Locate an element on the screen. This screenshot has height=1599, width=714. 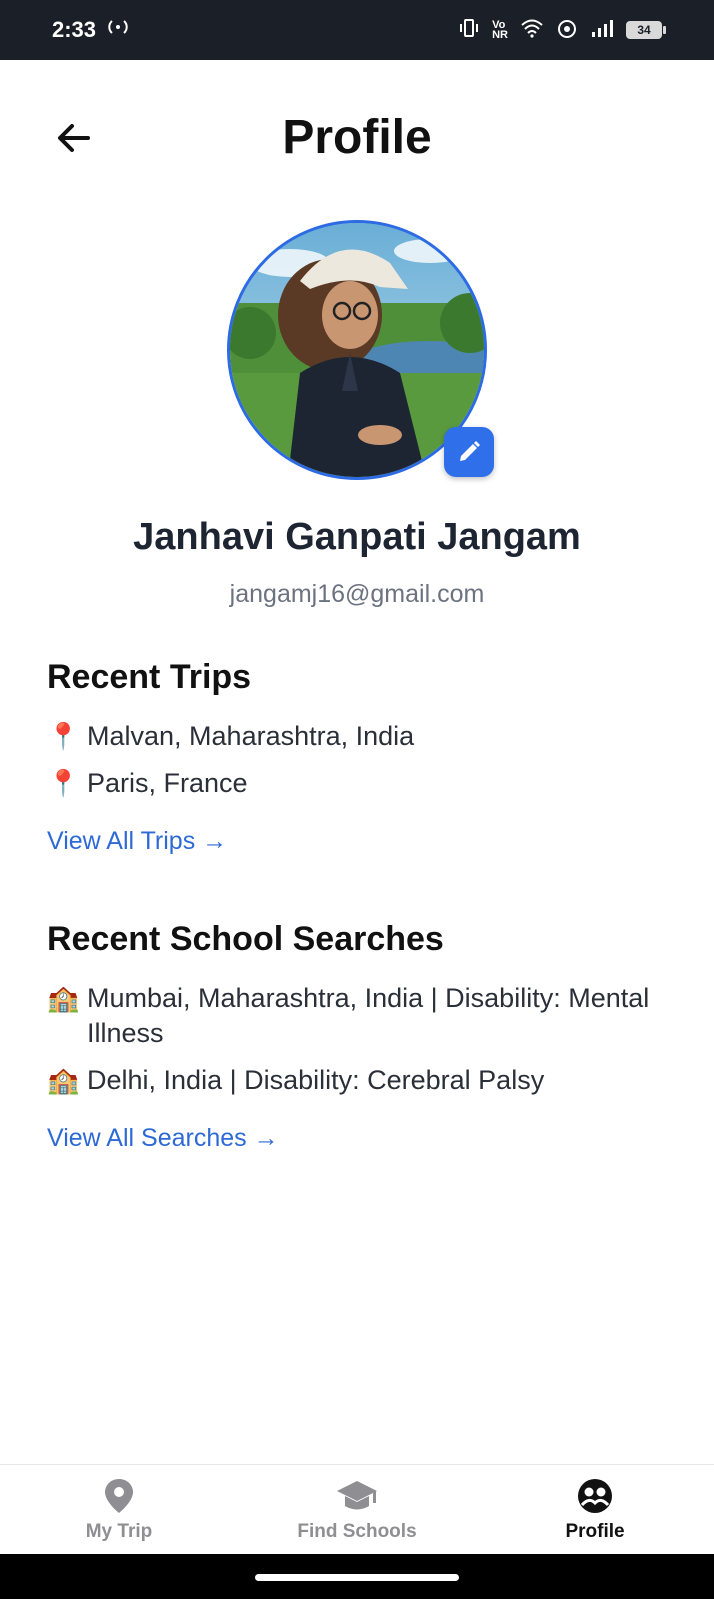
avatar-container is located at coordinates (360, 350).